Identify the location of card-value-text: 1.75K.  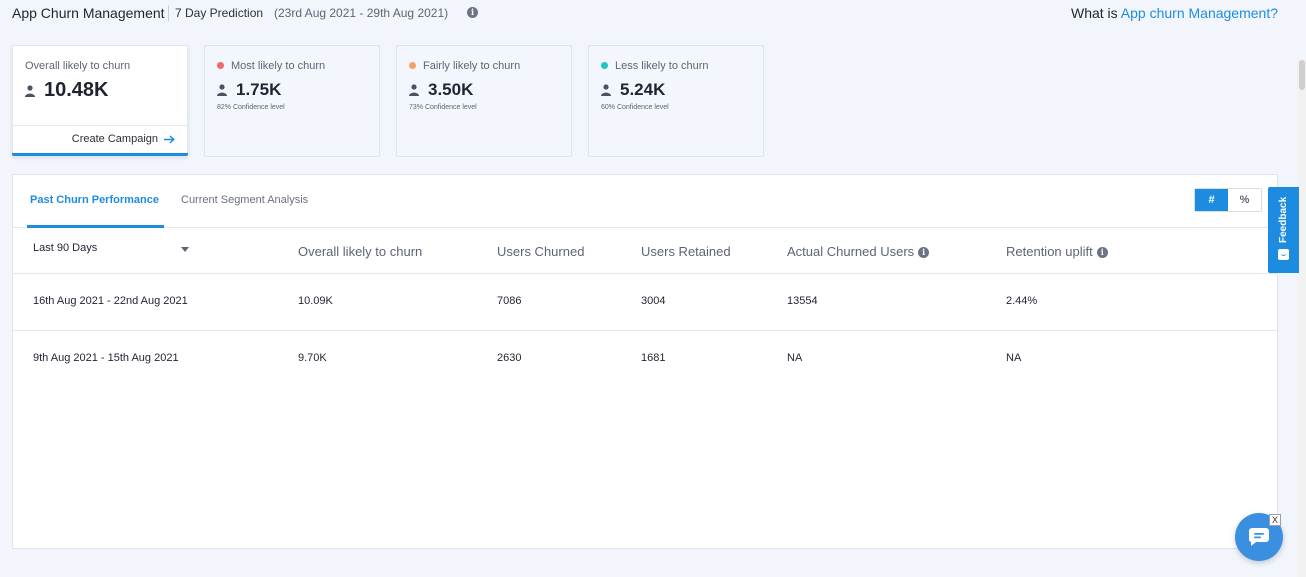
(259, 89).